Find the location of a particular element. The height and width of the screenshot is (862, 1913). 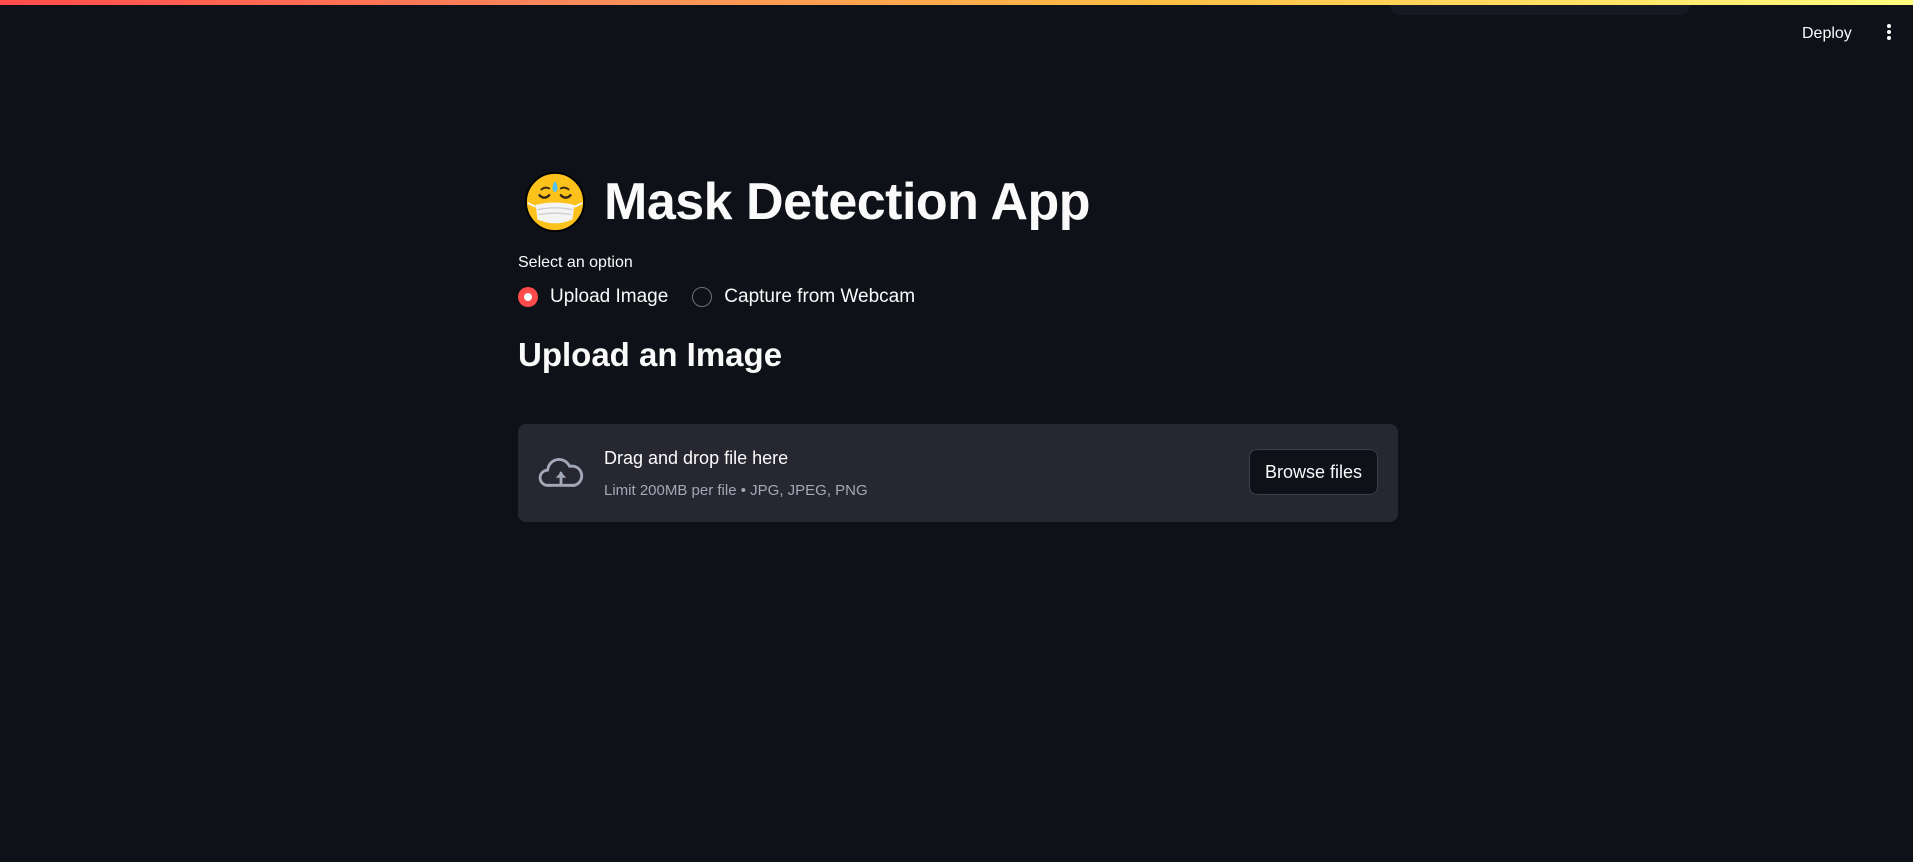

vertical-ellipsis-icon is located at coordinates (1889, 35).